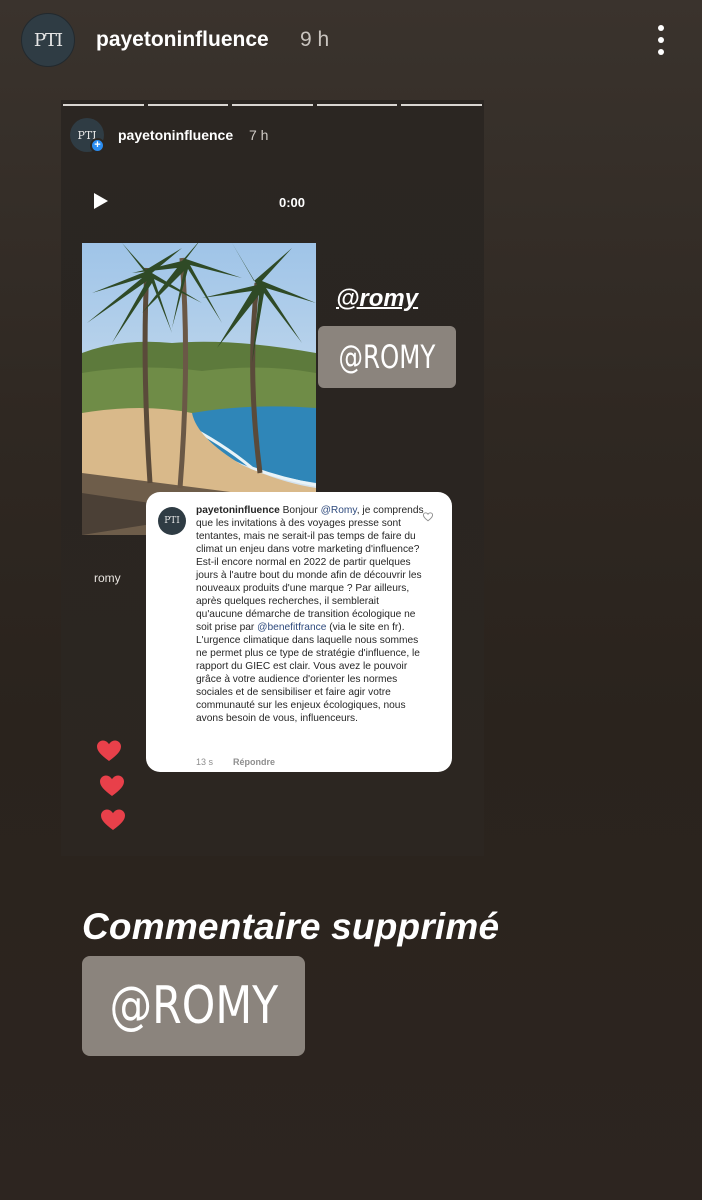  Describe the element at coordinates (377, 298) in the screenshot. I see `romy-mention-text: @romy` at that location.